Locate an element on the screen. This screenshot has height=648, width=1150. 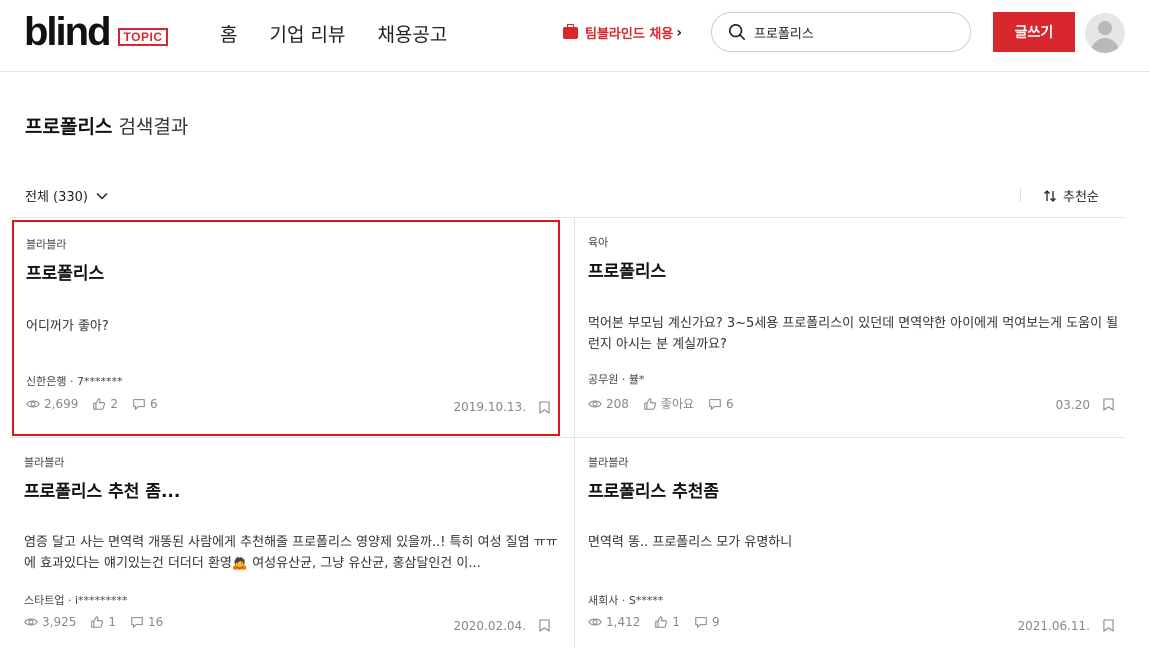
view-count: 2,699 is located at coordinates (52, 404).